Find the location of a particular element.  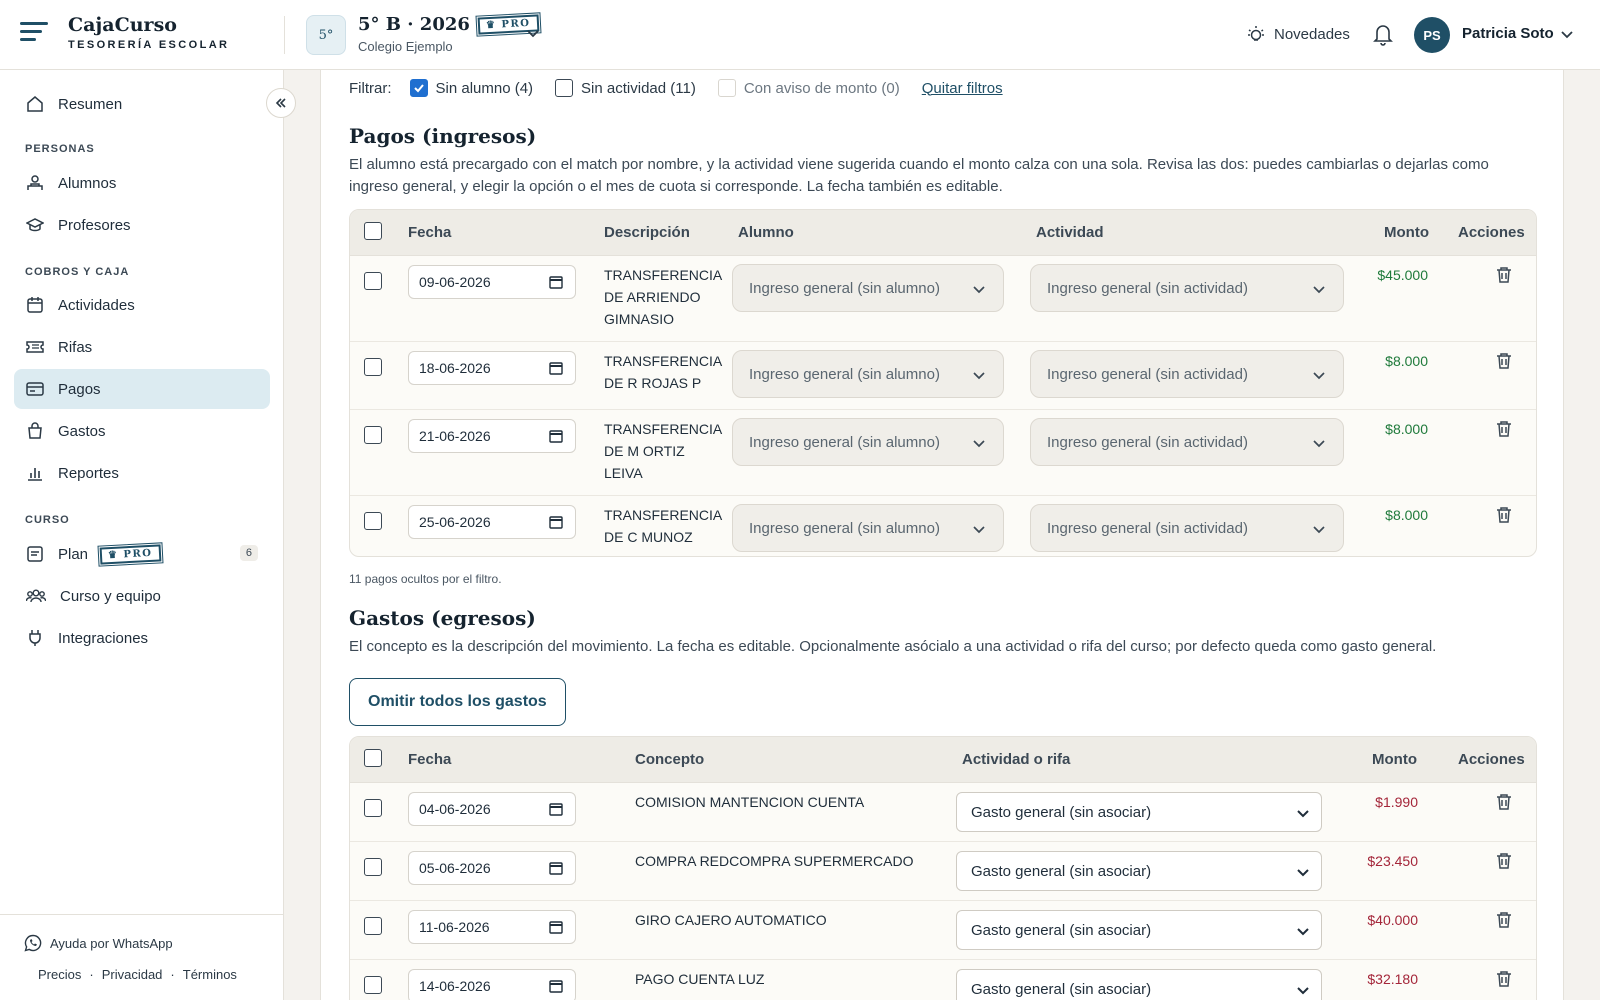

sidebar-item-pagos: Pagos is located at coordinates (142, 389).